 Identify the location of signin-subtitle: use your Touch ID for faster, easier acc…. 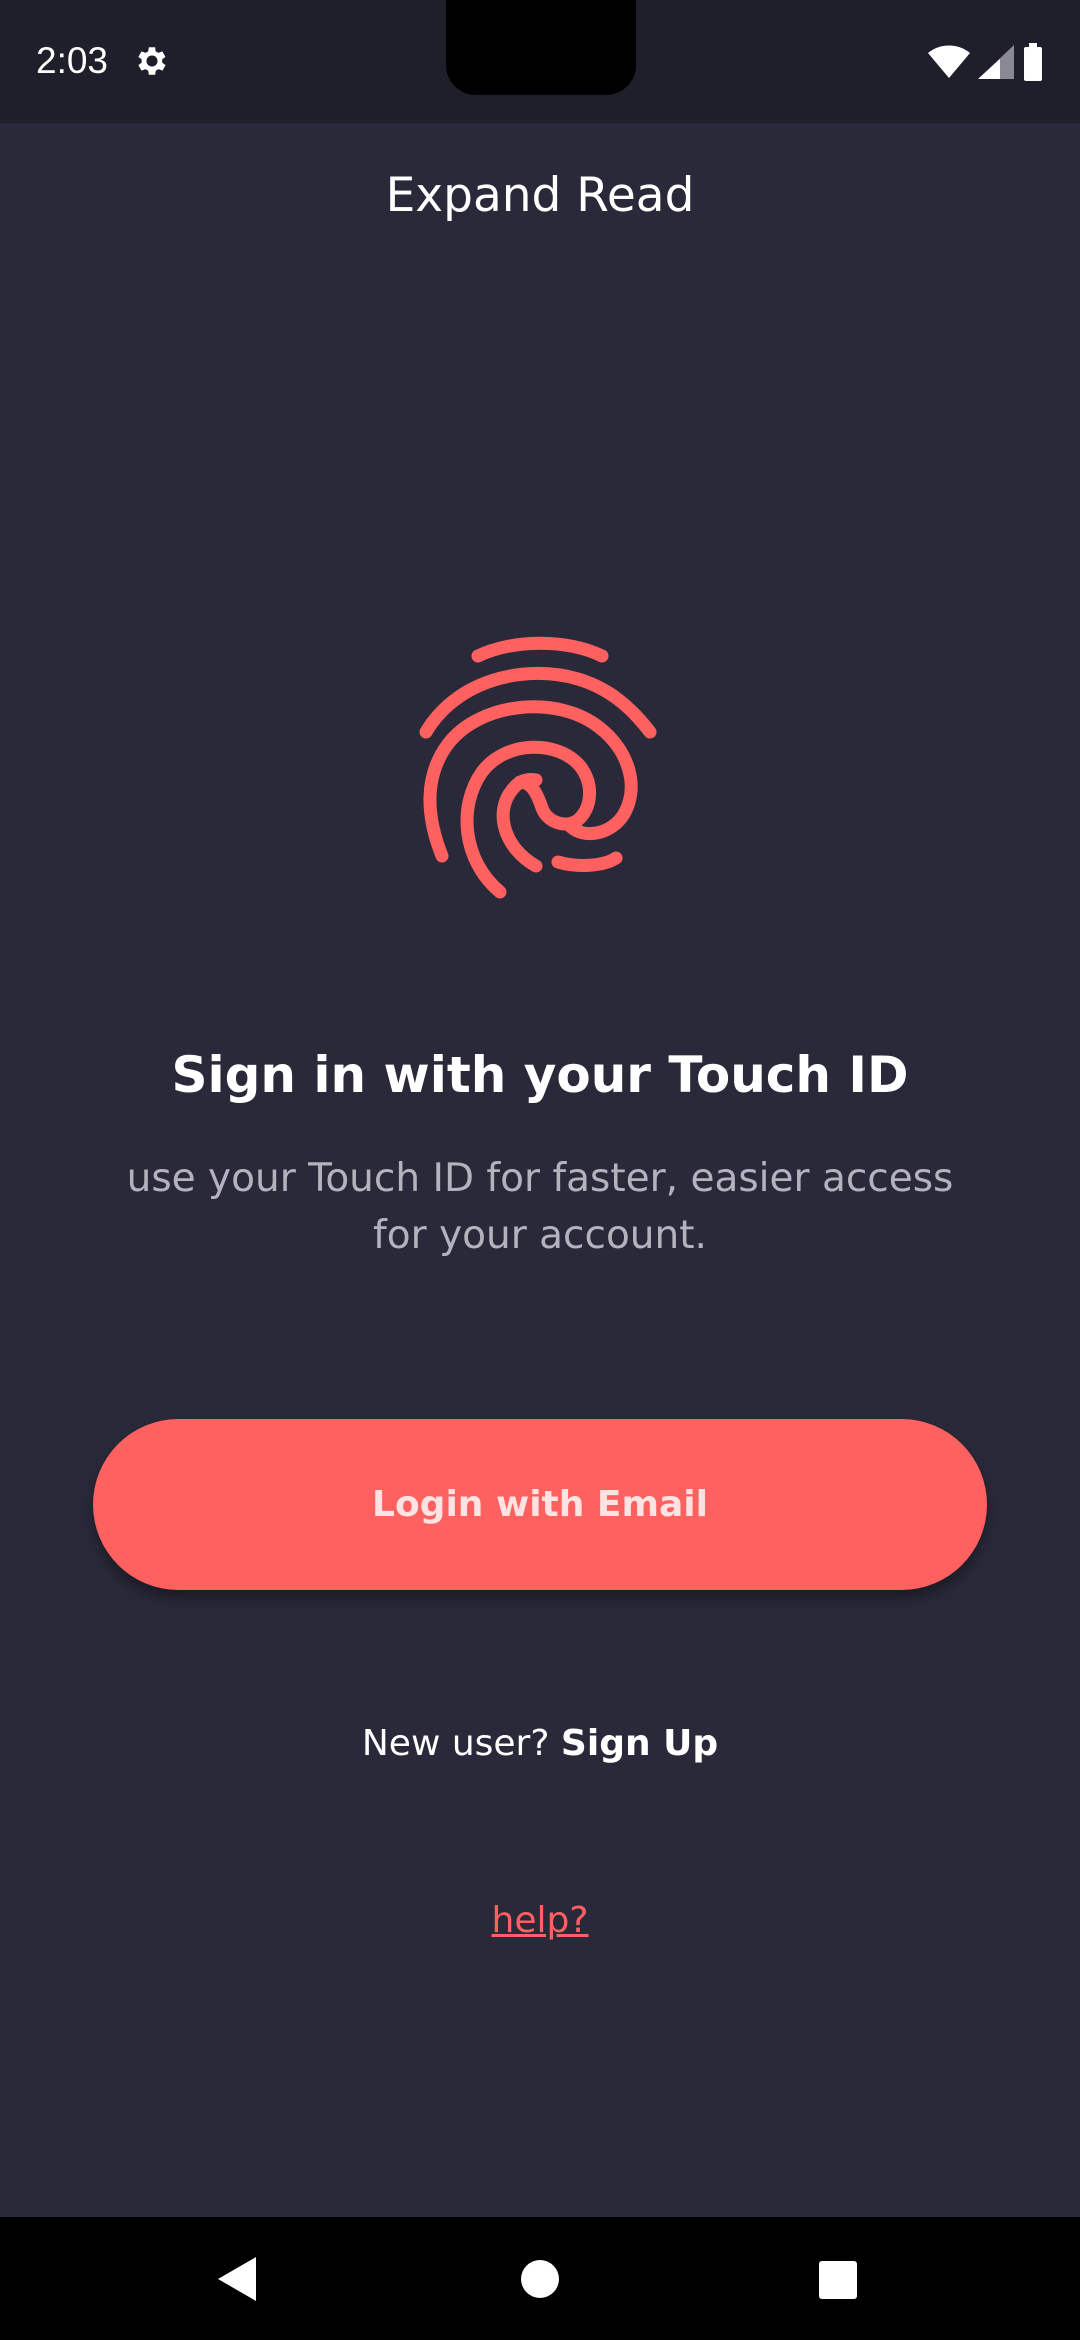
(540, 1207).